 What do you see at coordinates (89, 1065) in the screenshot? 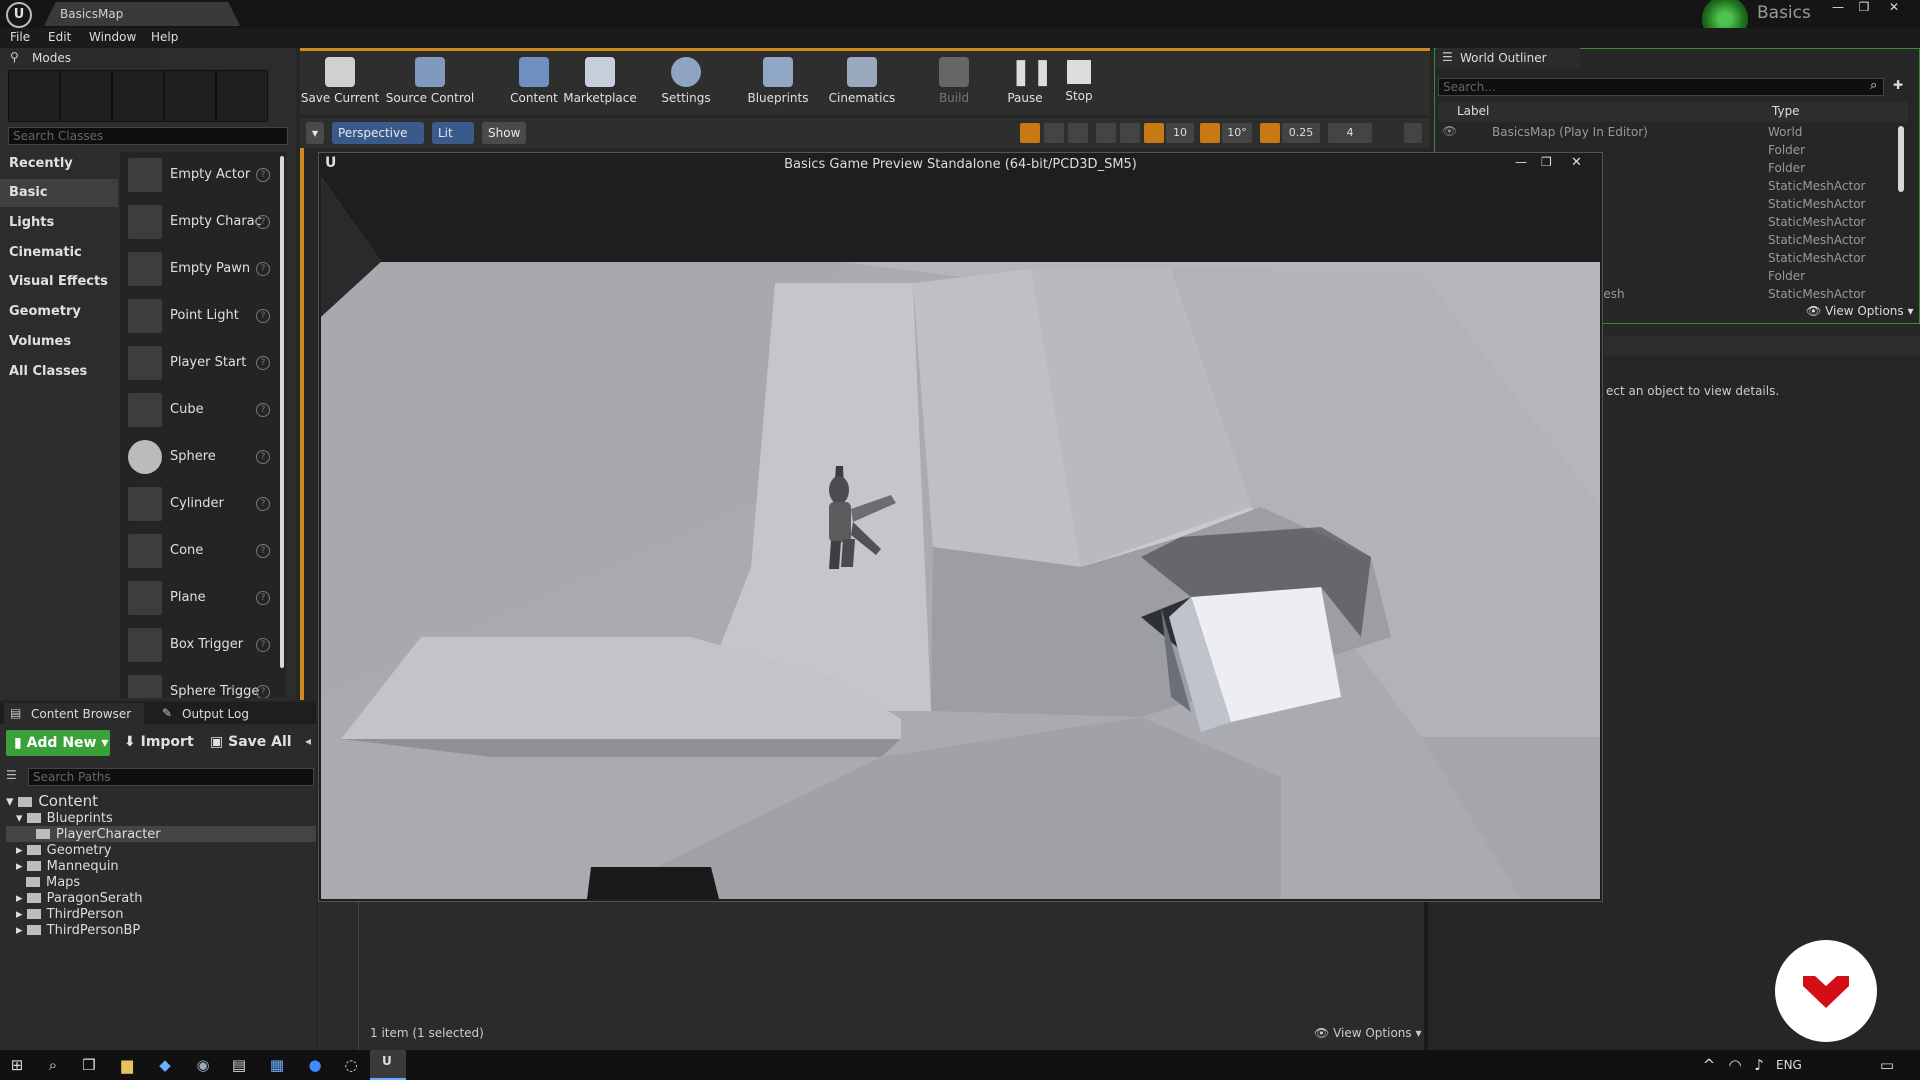
I see `task-view-icon: ❒` at bounding box center [89, 1065].